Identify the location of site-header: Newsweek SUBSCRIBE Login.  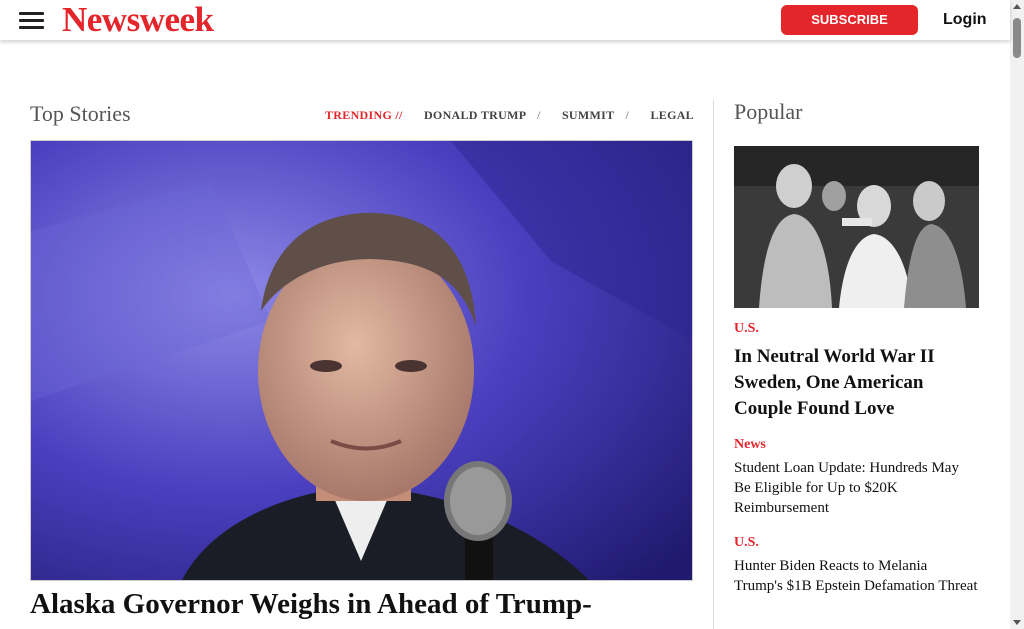
(505, 20).